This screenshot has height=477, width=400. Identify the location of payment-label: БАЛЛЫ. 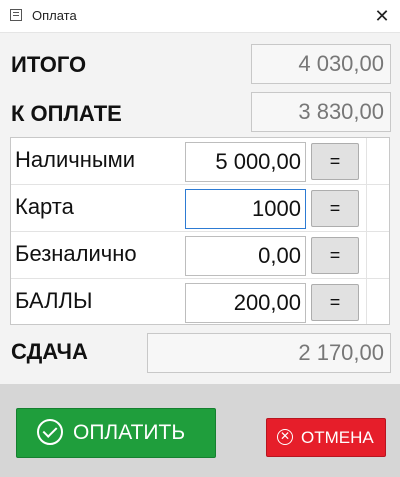
(54, 300).